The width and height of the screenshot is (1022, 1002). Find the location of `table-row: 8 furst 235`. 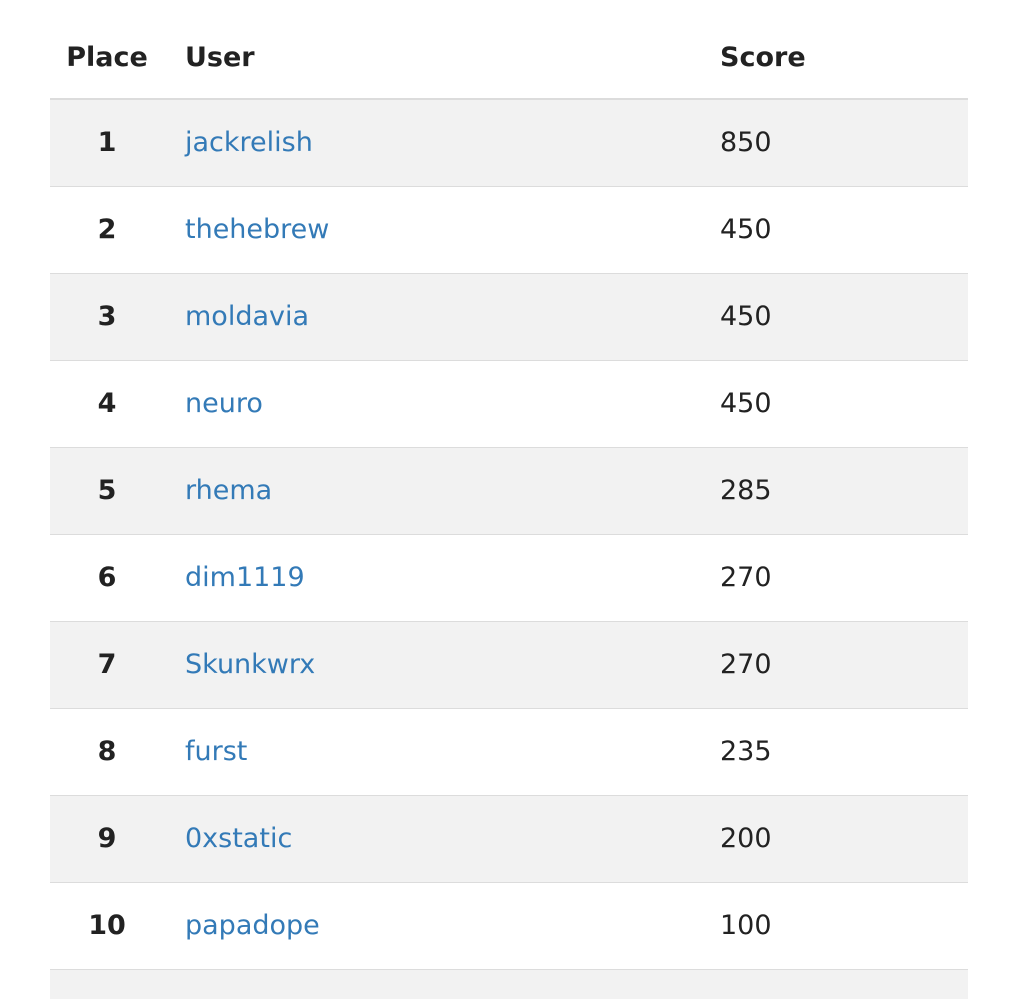

table-row: 8 furst 235 is located at coordinates (509, 752).